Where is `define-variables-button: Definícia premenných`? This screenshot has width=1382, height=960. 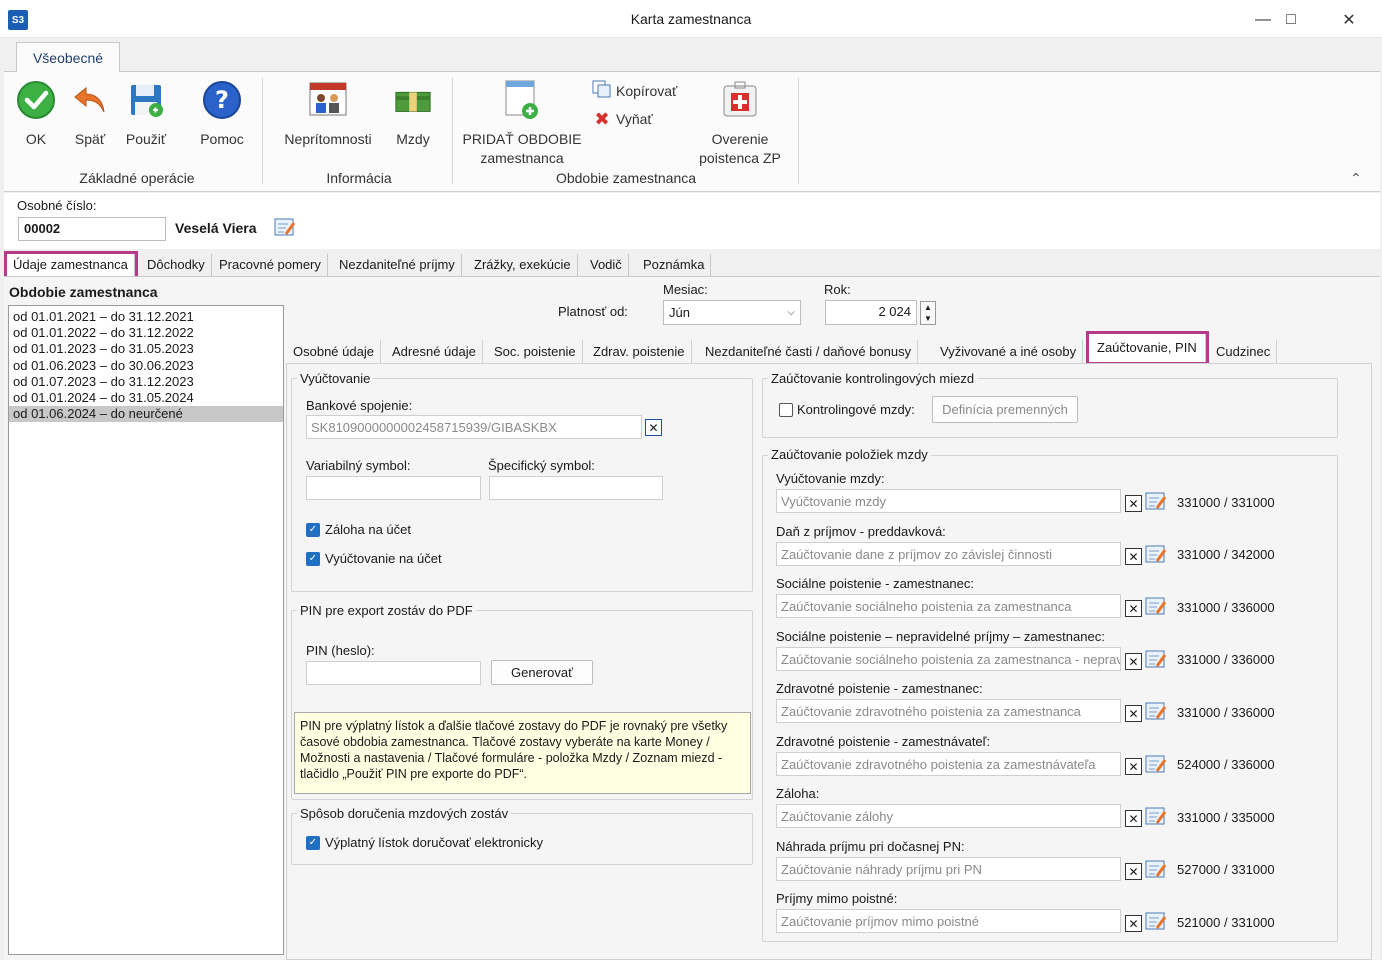
define-variables-button: Definícia premenných is located at coordinates (1005, 409).